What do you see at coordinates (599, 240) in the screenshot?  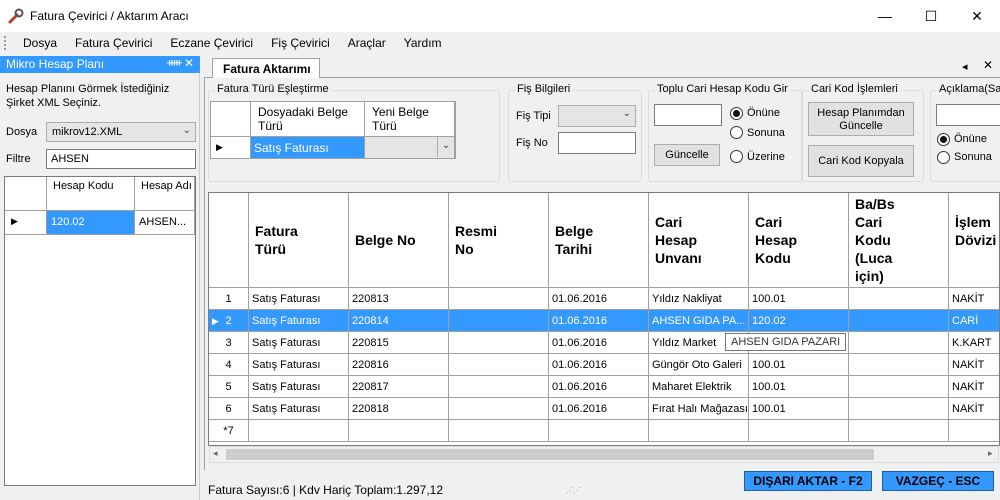 I see `col-header-belge-tarihi: Belge Tarihi` at bounding box center [599, 240].